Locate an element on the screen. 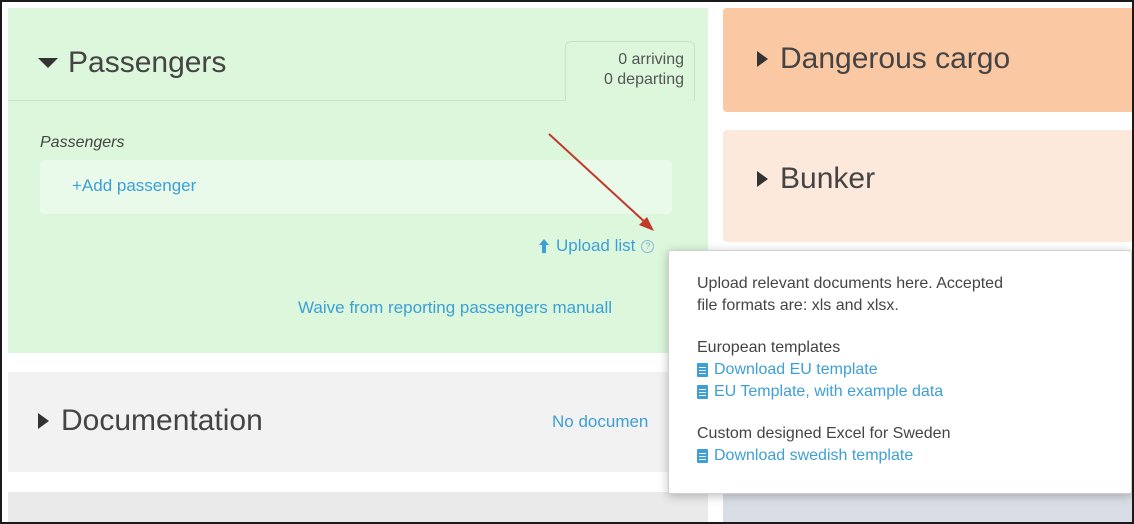 This screenshot has width=1134, height=524. download-swedish-template-label: Download swedish template is located at coordinates (814, 455).